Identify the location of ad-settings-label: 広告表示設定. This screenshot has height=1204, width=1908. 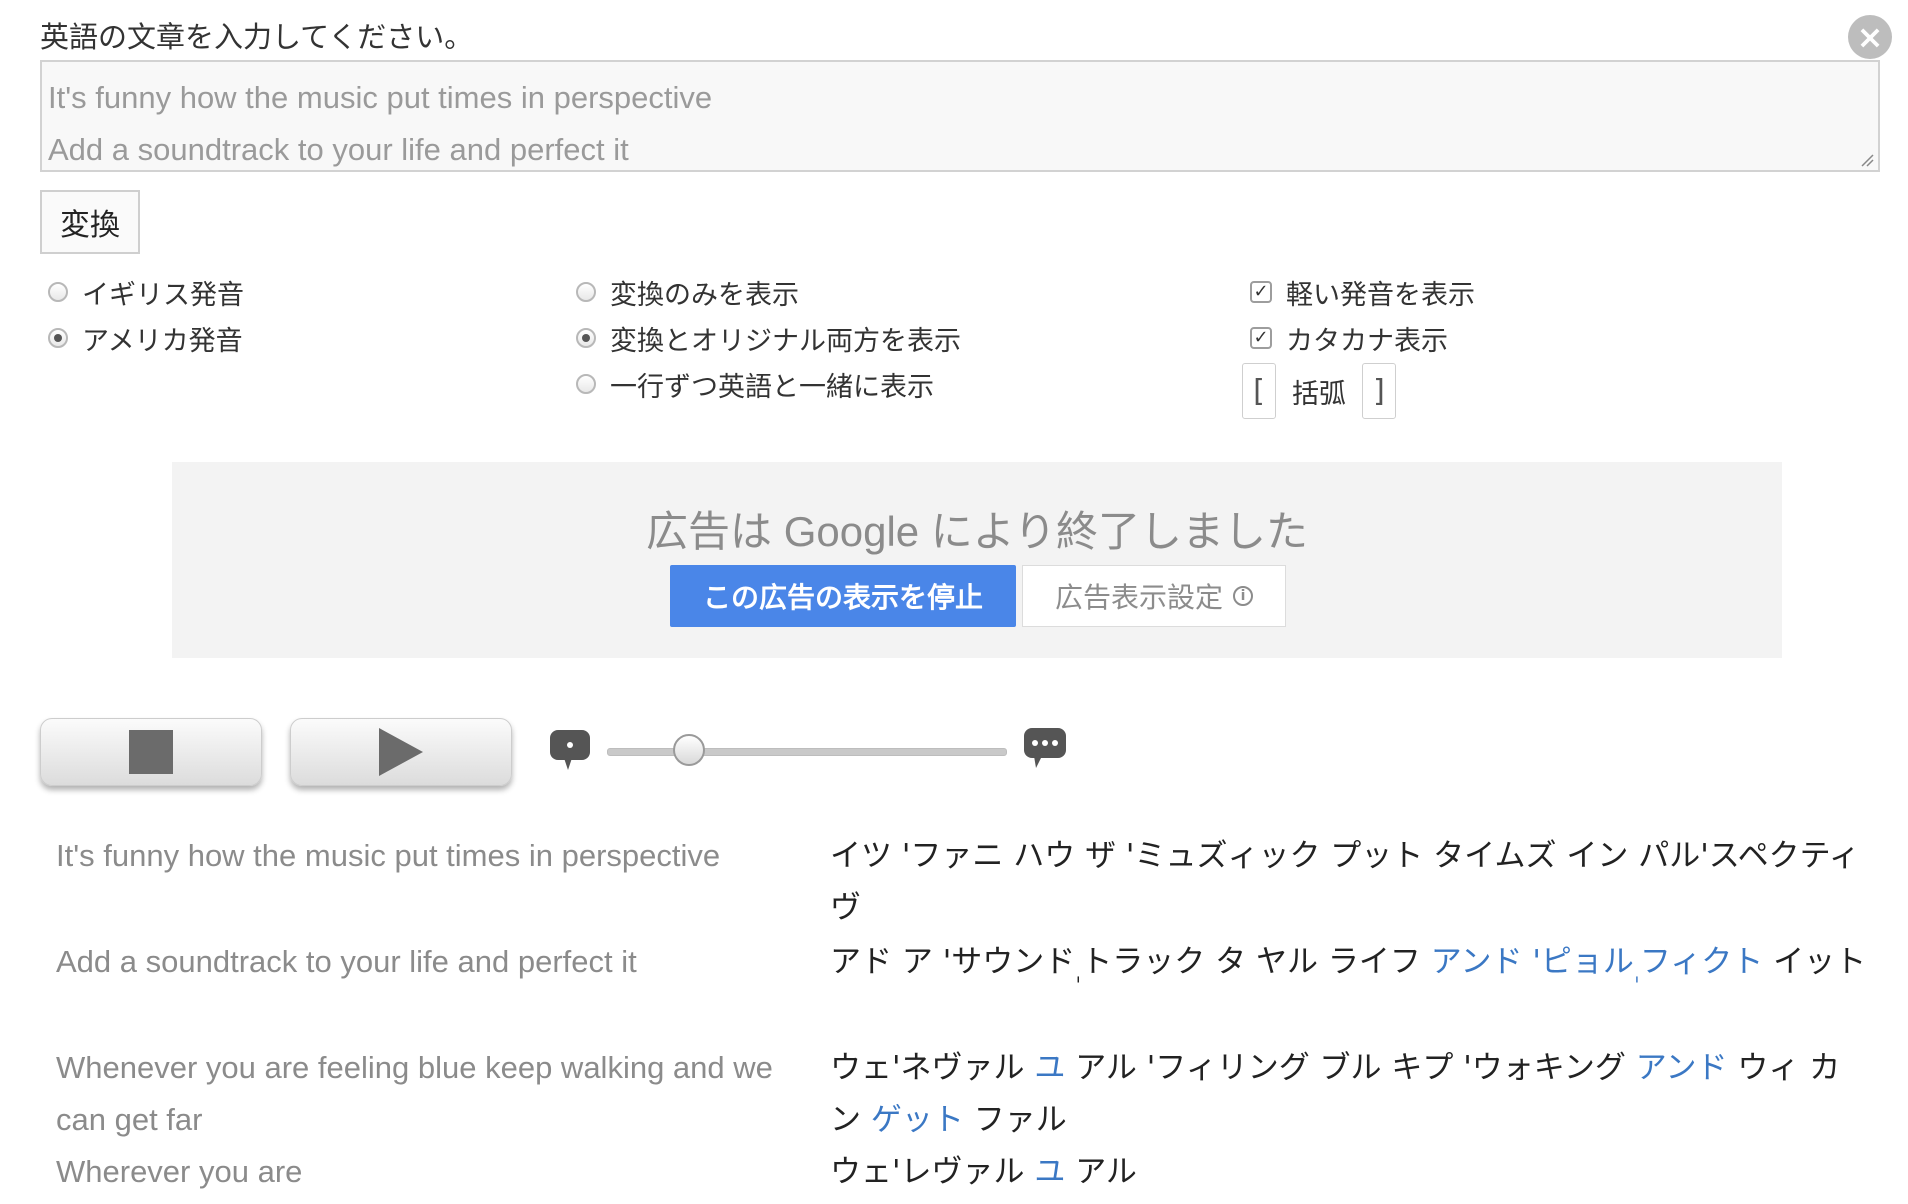
(1138, 597).